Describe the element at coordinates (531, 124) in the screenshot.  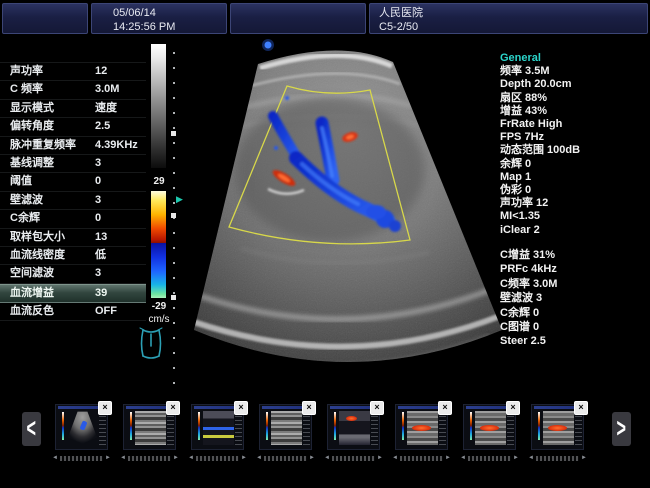
I see `param-line: FrRate High` at that location.